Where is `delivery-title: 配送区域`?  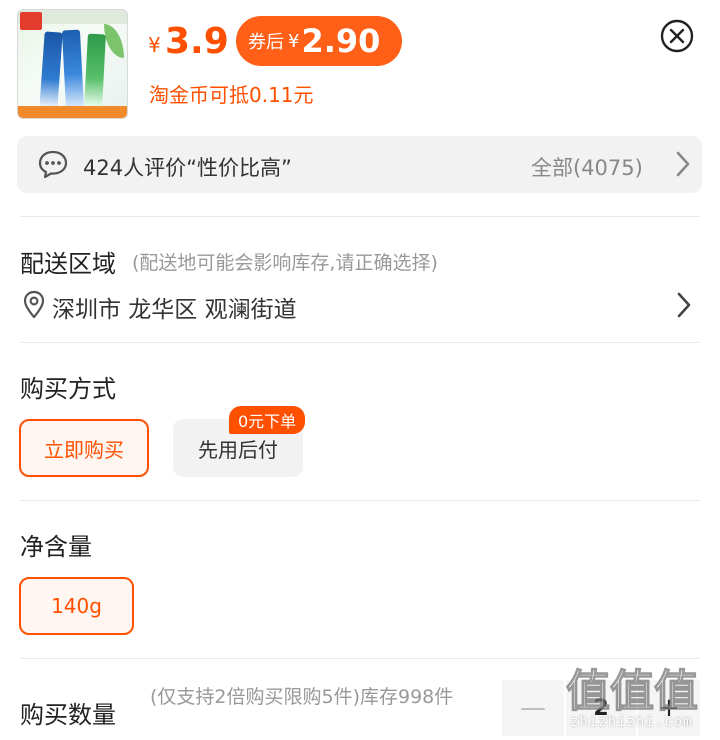
delivery-title: 配送区域 is located at coordinates (68, 264).